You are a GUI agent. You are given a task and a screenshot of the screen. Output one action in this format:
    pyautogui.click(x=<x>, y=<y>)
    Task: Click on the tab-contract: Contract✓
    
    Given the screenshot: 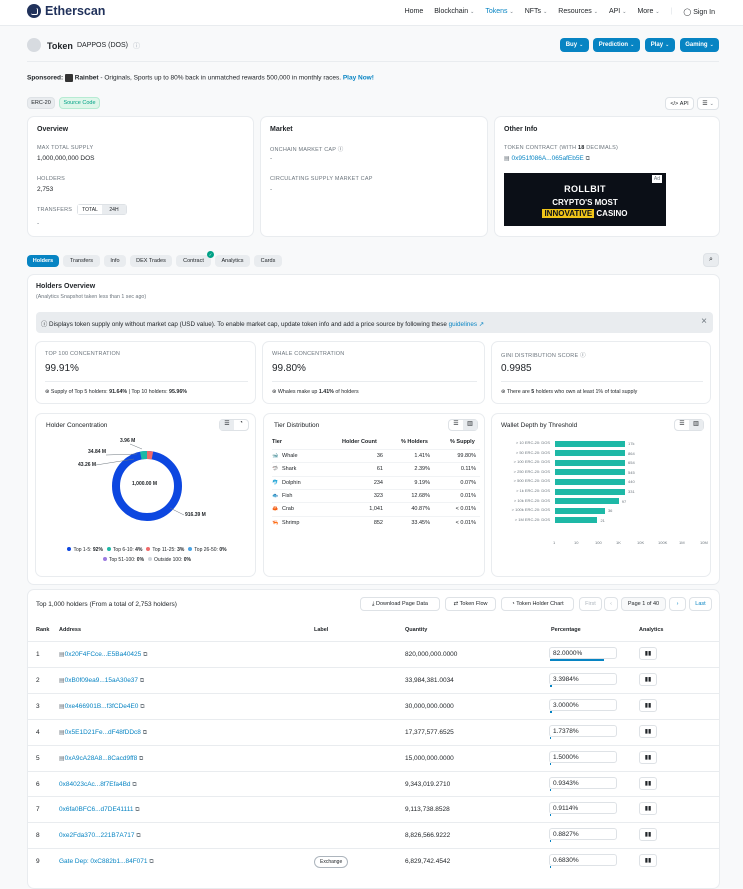 What is the action you would take?
    pyautogui.click(x=193, y=261)
    